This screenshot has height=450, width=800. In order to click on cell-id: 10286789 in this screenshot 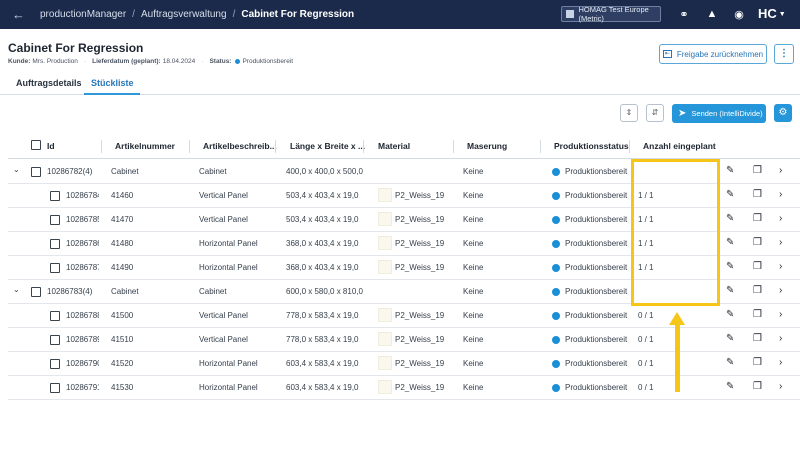, I will do `click(82, 339)`.